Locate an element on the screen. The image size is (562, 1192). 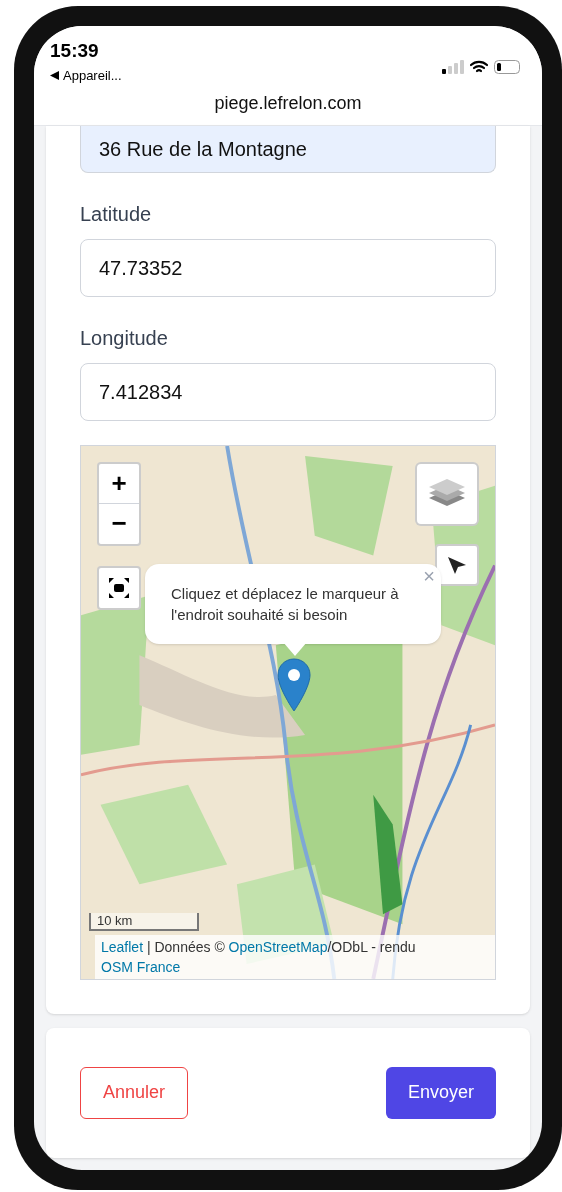
locate-button is located at coordinates (457, 564).